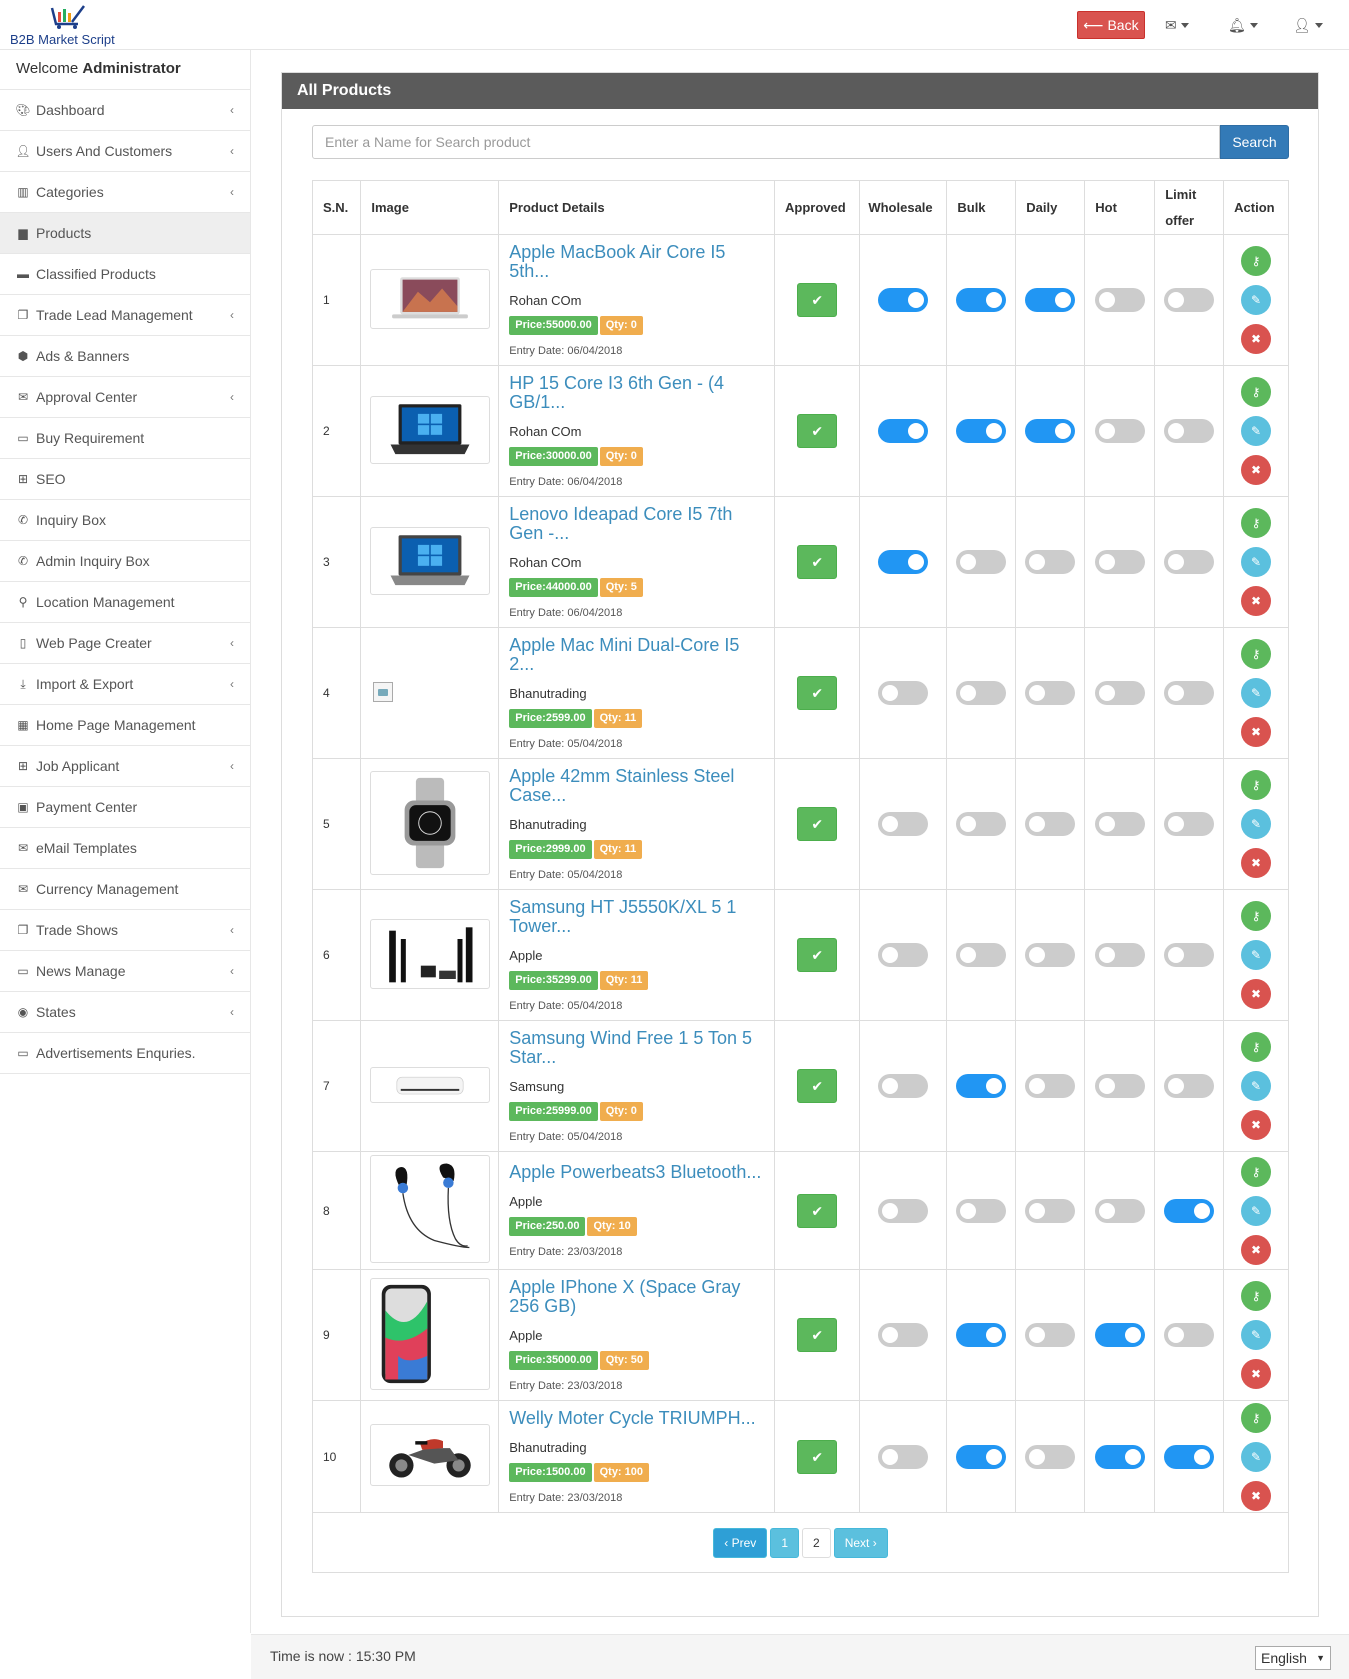  Describe the element at coordinates (125, 971) in the screenshot. I see `sidebar-item-news-manage: ▭ News Manage ‹` at that location.